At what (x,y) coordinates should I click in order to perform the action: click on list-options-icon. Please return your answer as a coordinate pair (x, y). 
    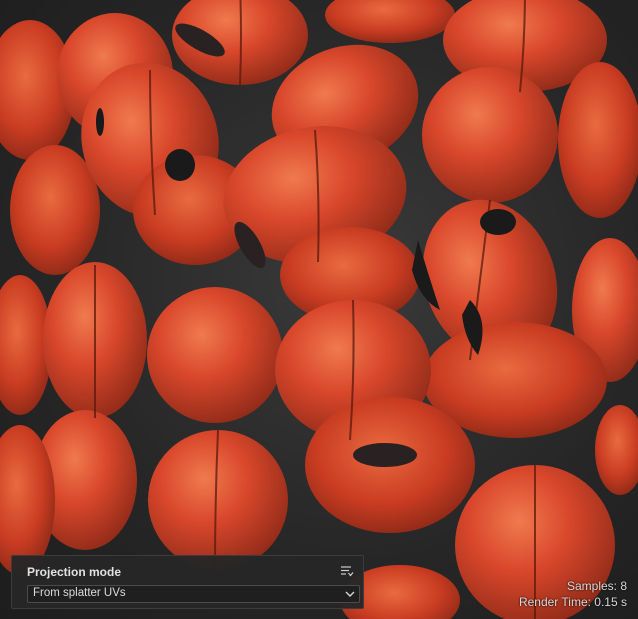
    Looking at the image, I should click on (347, 571).